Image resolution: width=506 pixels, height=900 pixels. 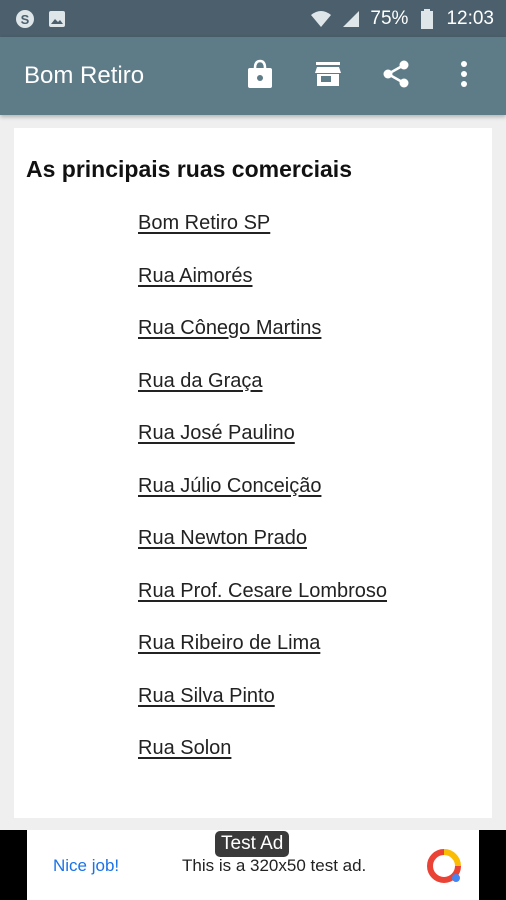 What do you see at coordinates (427, 19) in the screenshot?
I see `battery-icon` at bounding box center [427, 19].